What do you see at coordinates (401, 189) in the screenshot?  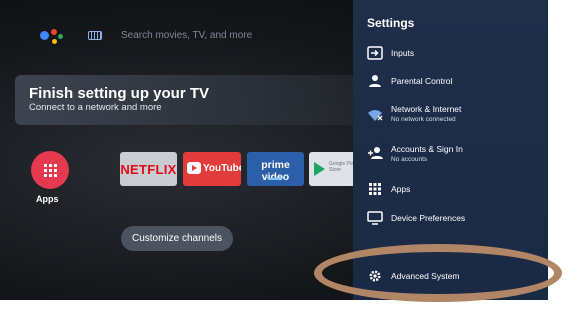 I see `settings-item-label: Apps` at bounding box center [401, 189].